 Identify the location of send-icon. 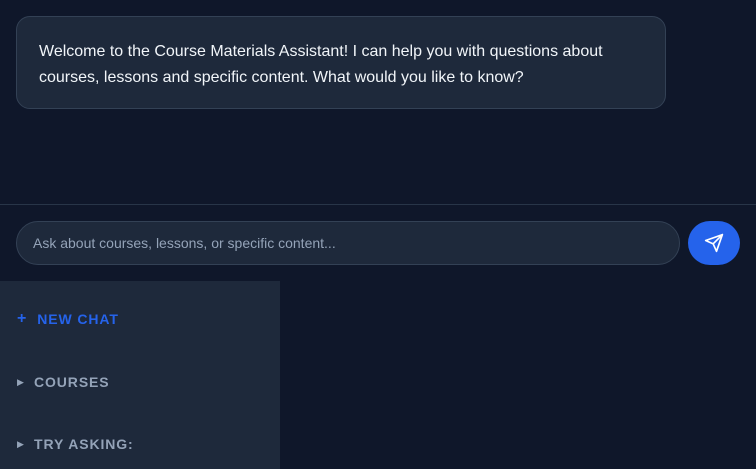
(714, 243).